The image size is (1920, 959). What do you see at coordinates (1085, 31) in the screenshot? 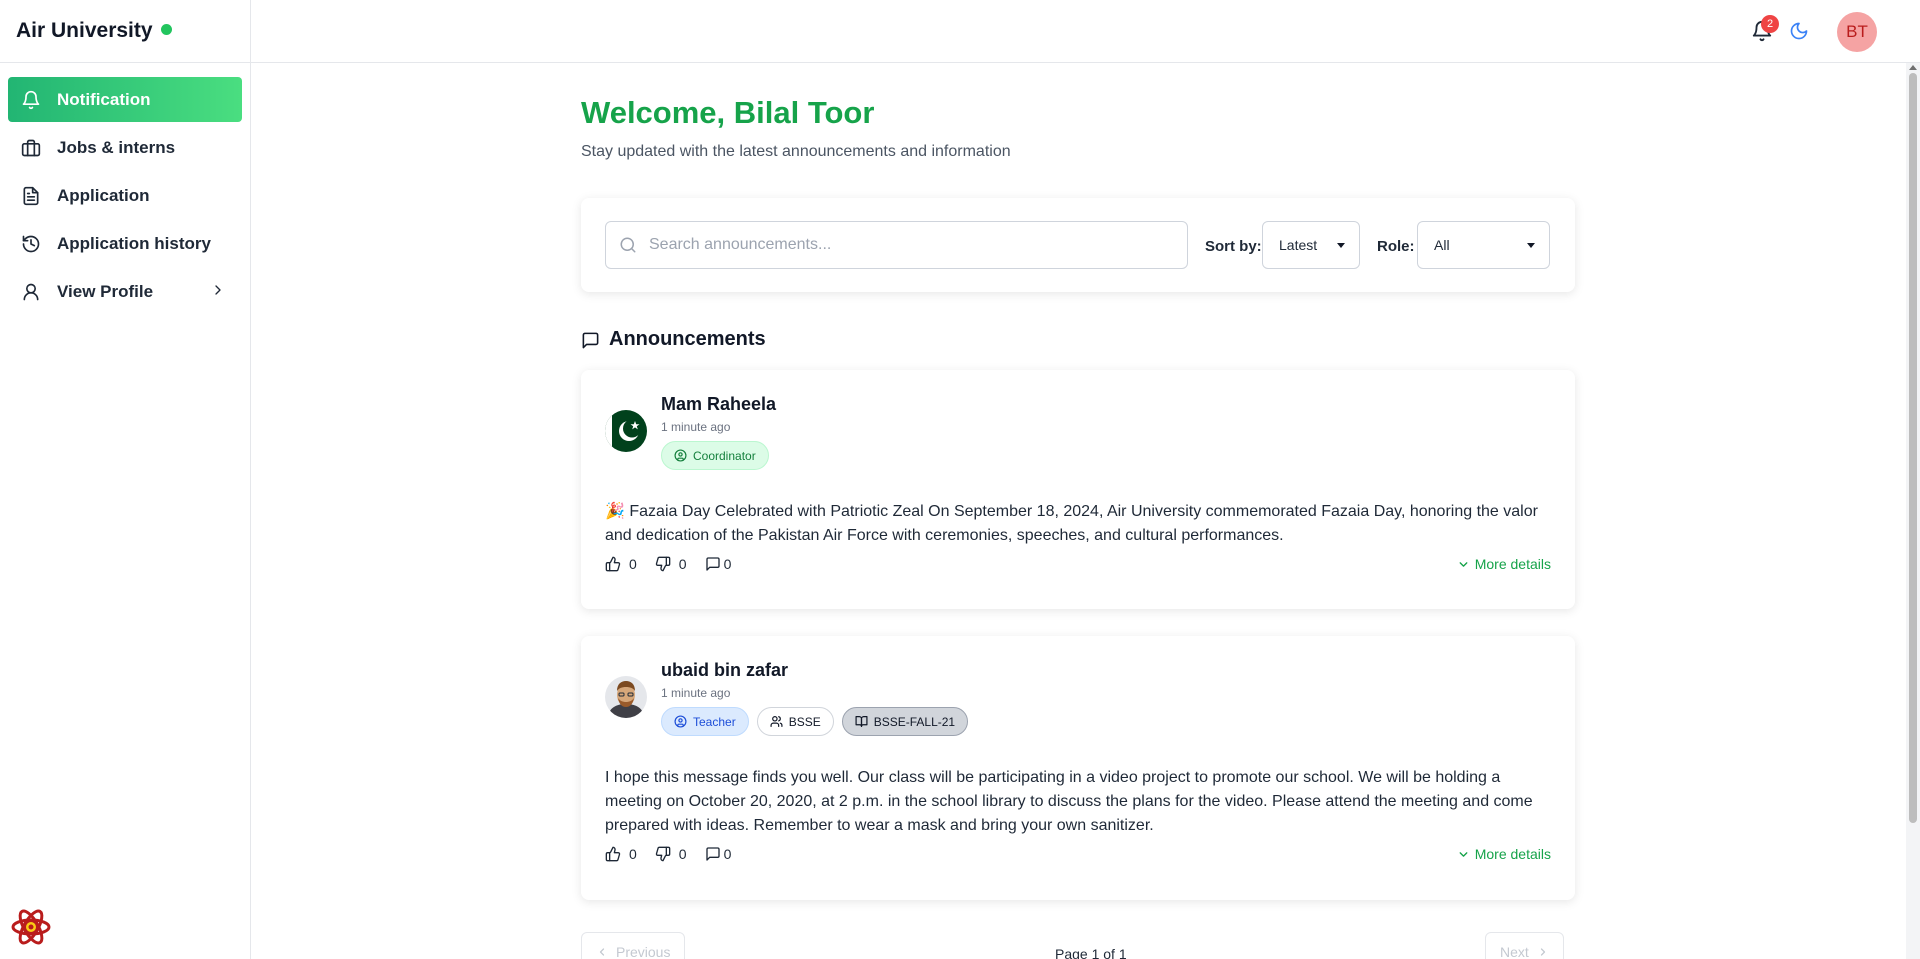
I see `topbar: 2 BT` at bounding box center [1085, 31].